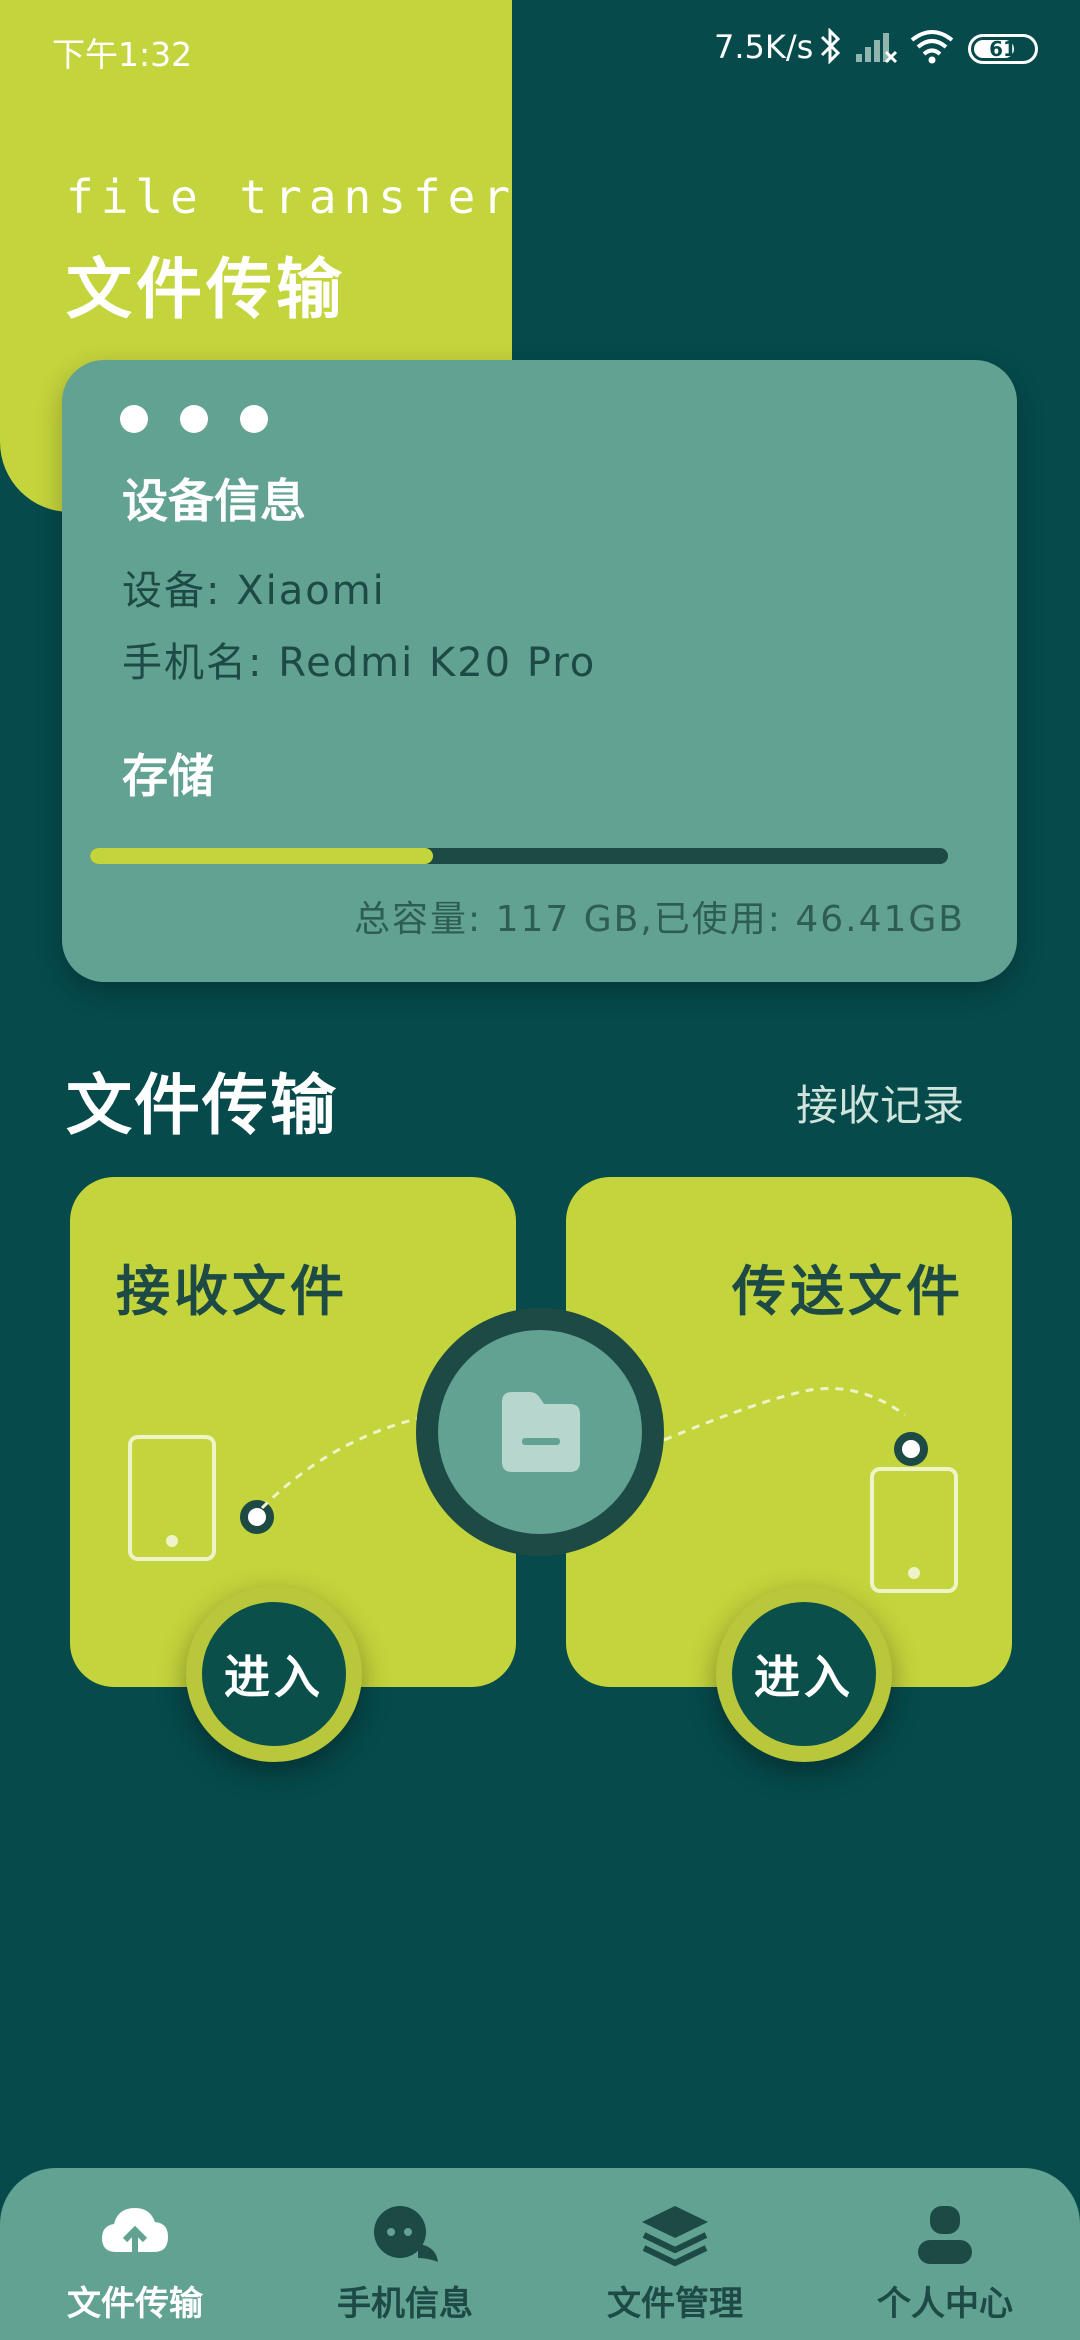 The width and height of the screenshot is (1080, 2340). What do you see at coordinates (405, 2263) in the screenshot?
I see `nav-item-phone-info: 手机信息` at bounding box center [405, 2263].